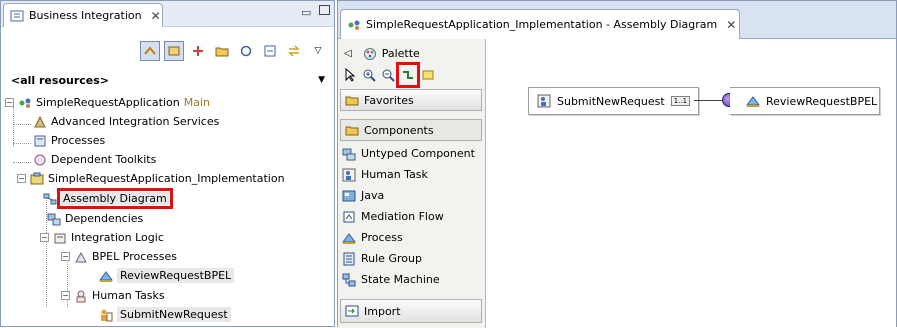 This screenshot has width=897, height=328. Describe the element at coordinates (165, 314) in the screenshot. I see `tree-item-submitnewrequest: SubmitNewRequest` at that location.